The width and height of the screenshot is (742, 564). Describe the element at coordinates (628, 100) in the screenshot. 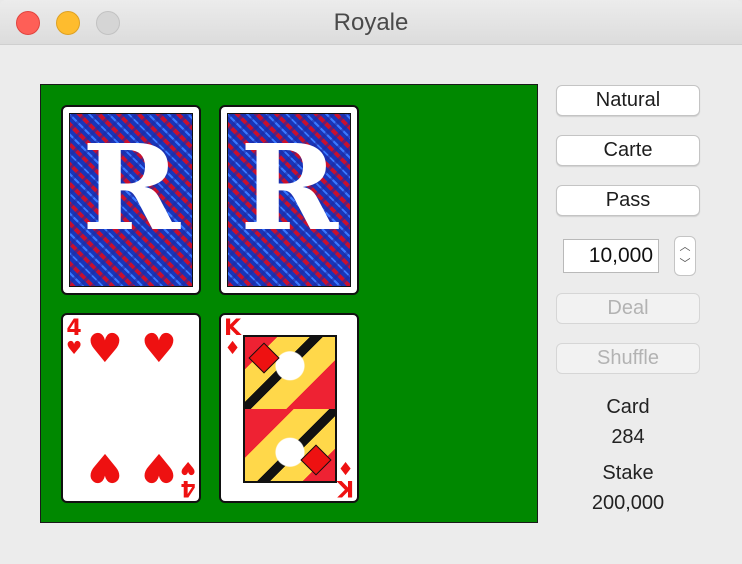

I see `natural-button: Natural` at that location.